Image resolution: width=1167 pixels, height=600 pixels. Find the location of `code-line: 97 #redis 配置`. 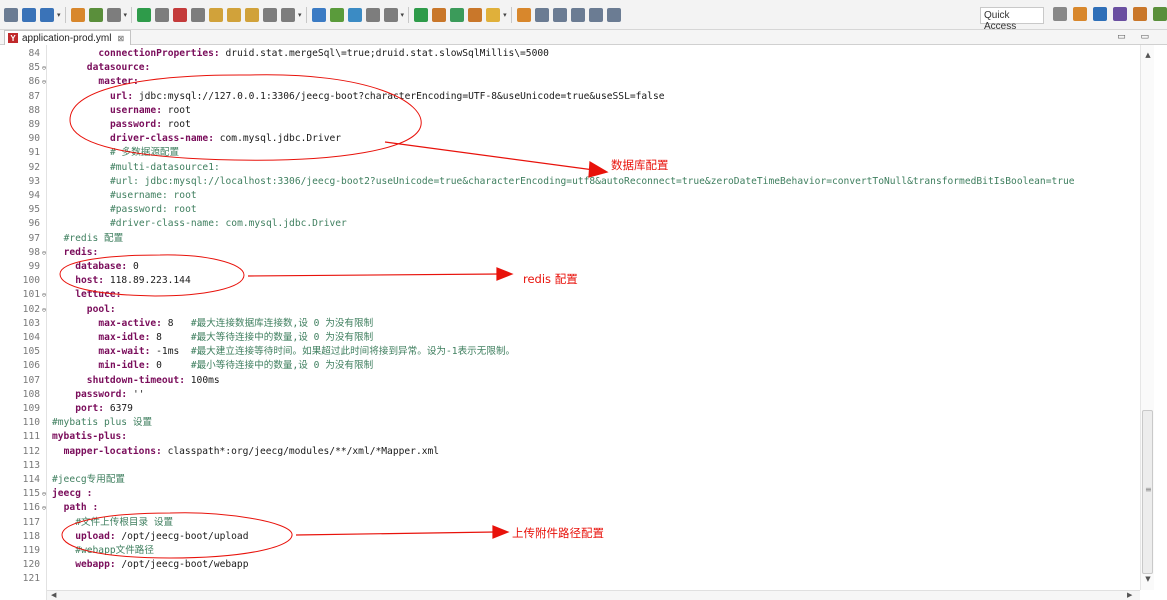

code-line: 97 #redis 配置 is located at coordinates (570, 239).